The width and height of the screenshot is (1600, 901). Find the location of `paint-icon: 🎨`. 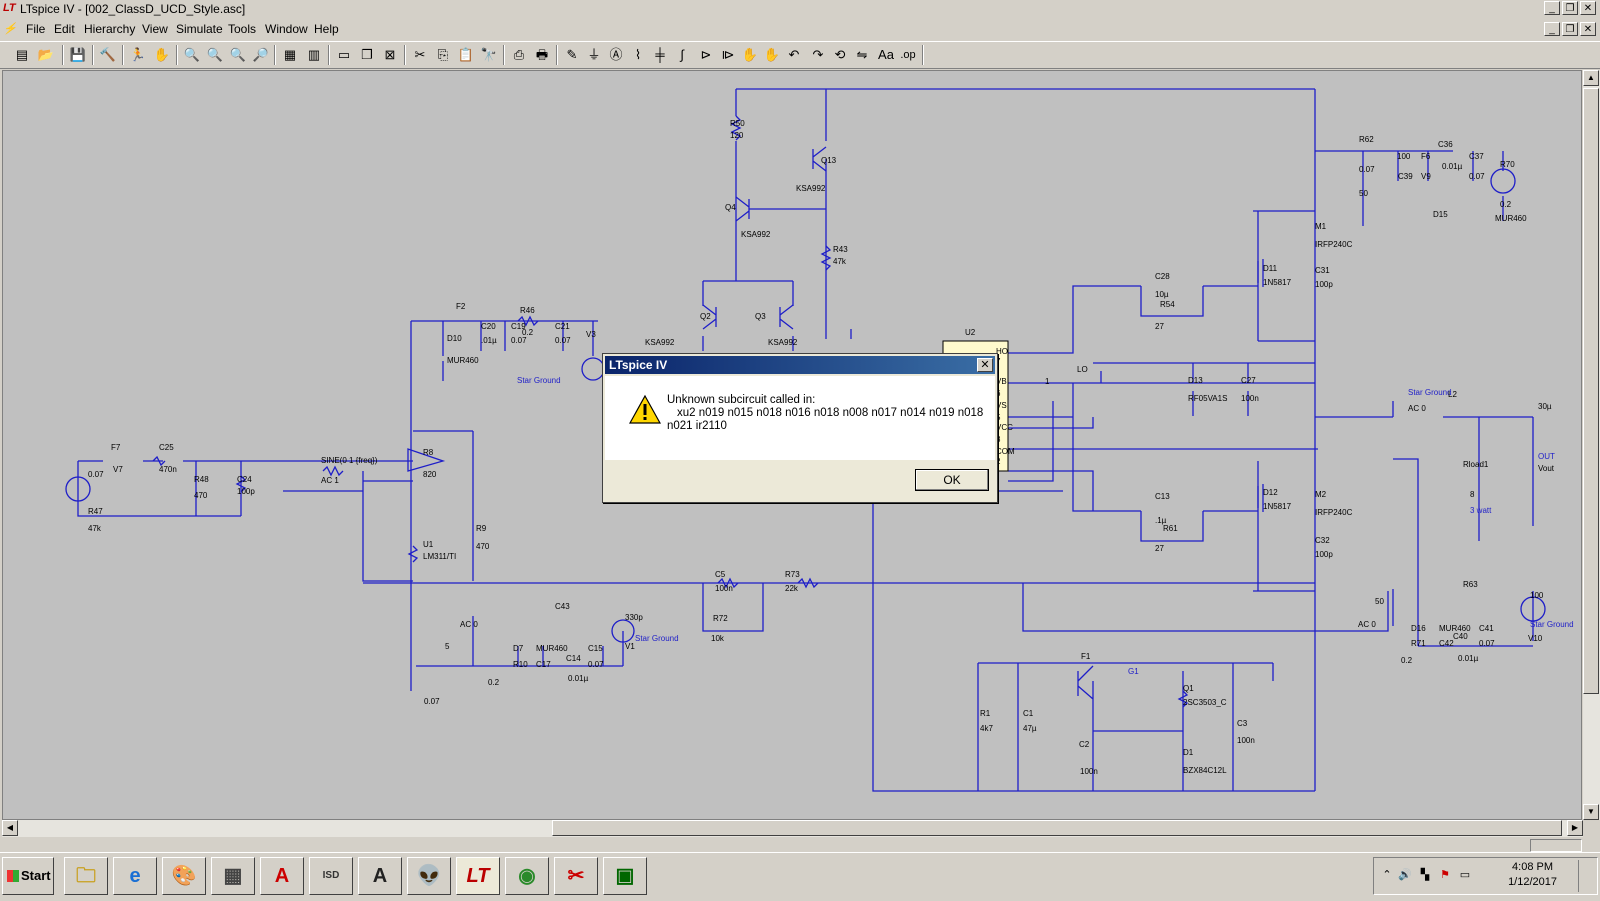

paint-icon: 🎨 is located at coordinates (184, 876).